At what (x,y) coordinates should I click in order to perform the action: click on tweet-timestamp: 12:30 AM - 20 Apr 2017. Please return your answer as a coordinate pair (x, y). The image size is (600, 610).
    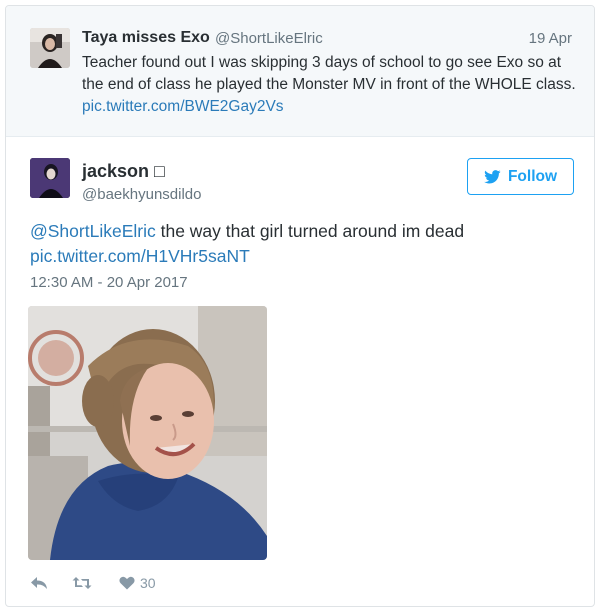
    Looking at the image, I should click on (109, 282).